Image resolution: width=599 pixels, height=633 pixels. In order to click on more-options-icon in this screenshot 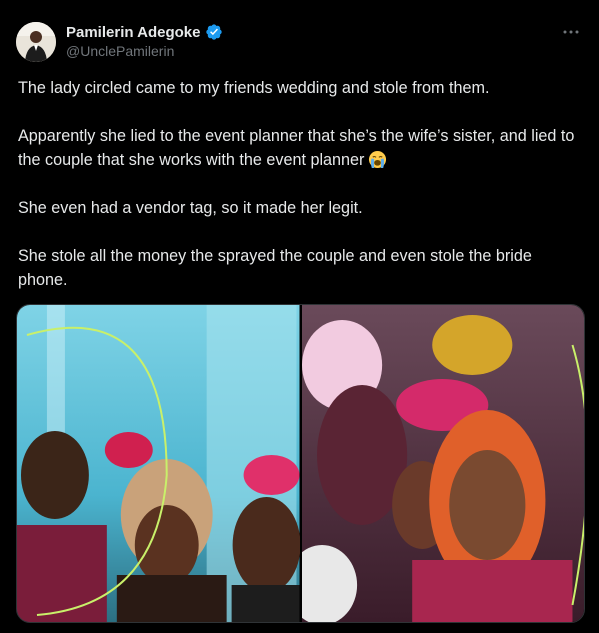, I will do `click(571, 32)`.